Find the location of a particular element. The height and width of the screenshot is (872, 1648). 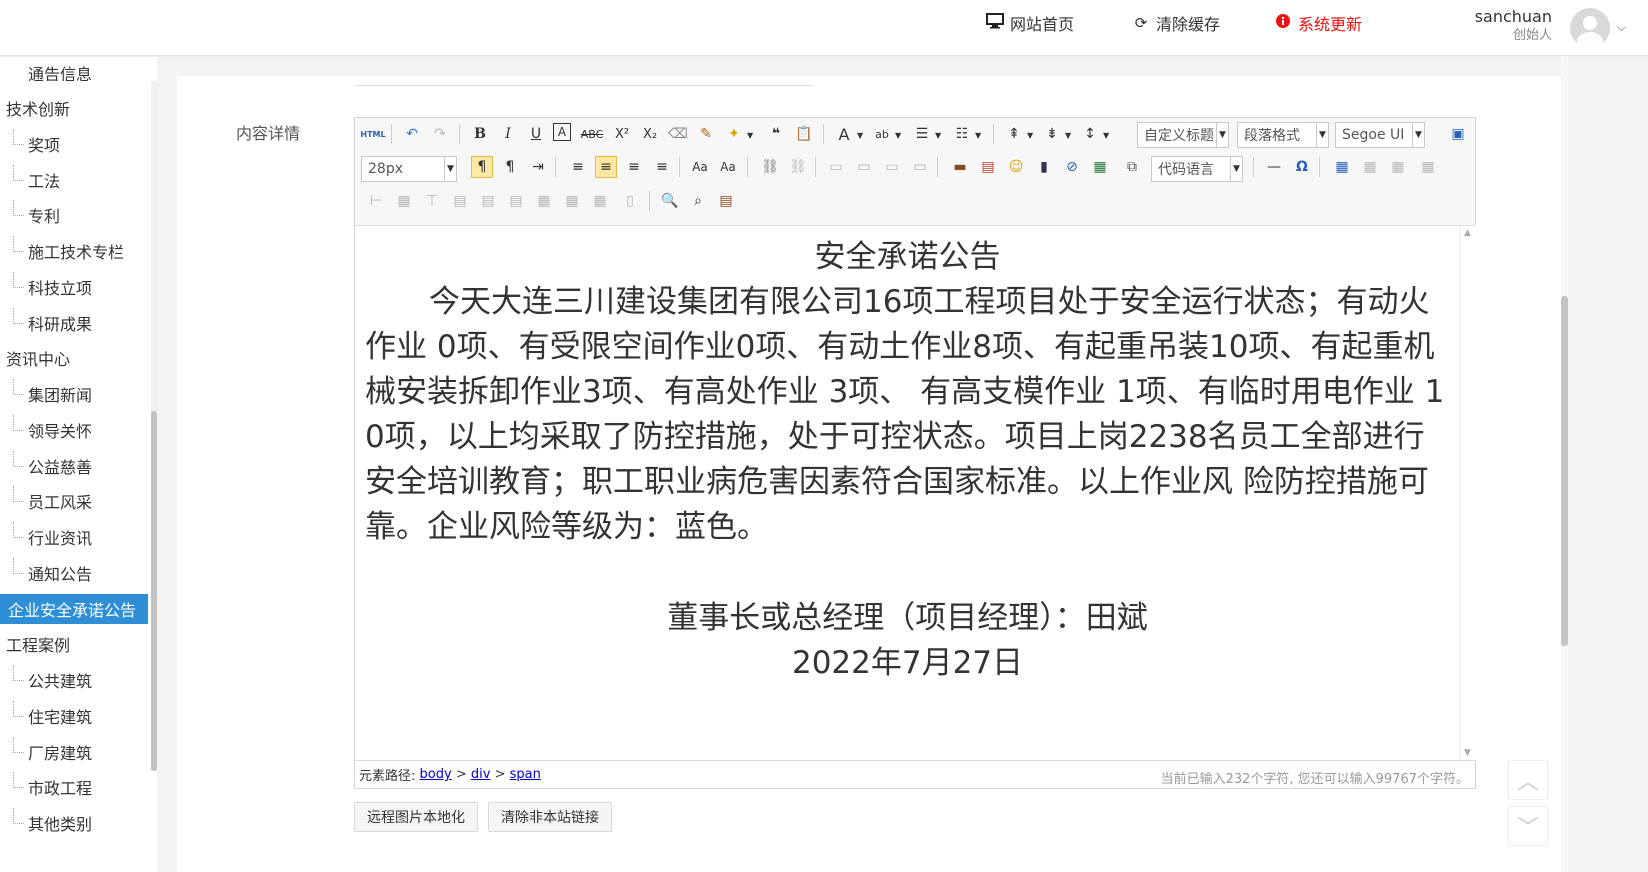

sidebar-item: 通知公告 is located at coordinates (74, 572).